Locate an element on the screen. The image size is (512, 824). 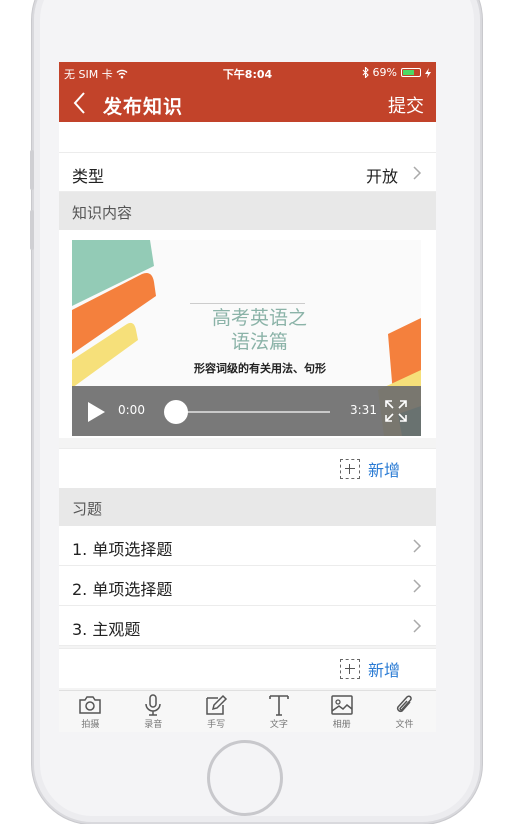
navigation-bar: 发布知识 提交 is located at coordinates (247, 103).